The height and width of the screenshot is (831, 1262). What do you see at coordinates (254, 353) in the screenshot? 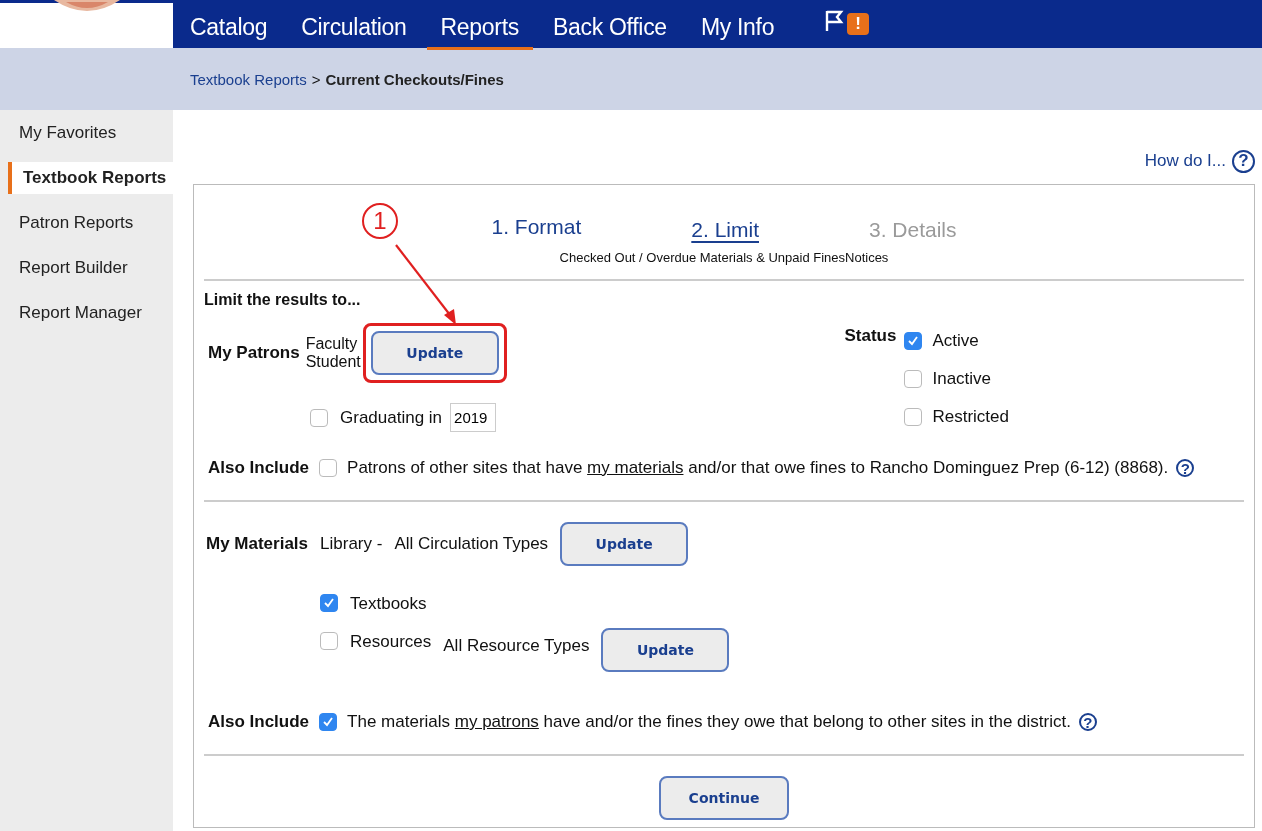
I see `field-label: My Patrons` at bounding box center [254, 353].